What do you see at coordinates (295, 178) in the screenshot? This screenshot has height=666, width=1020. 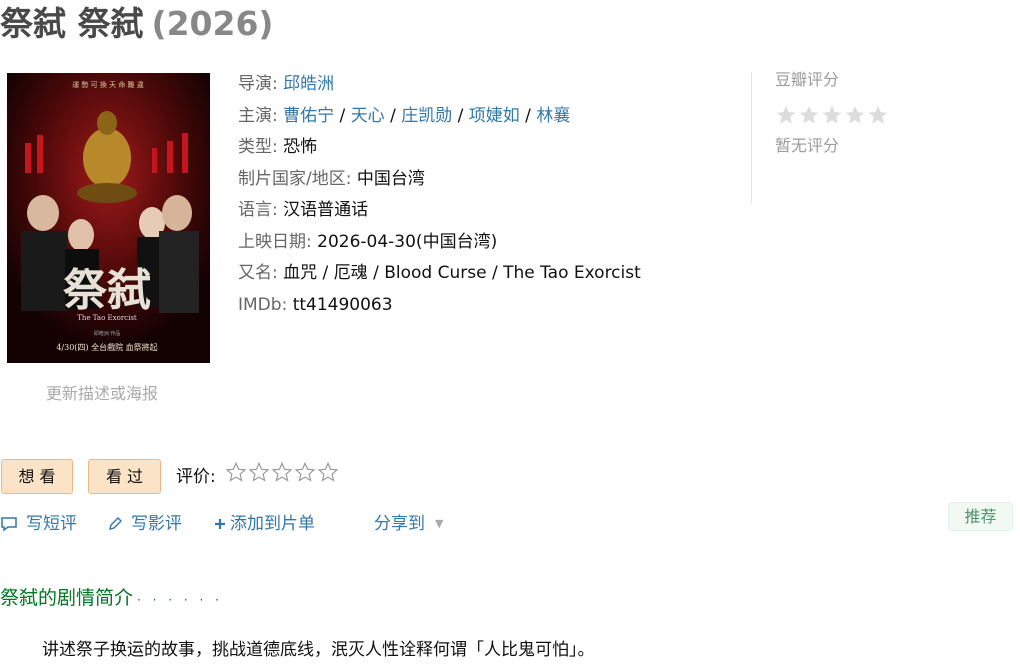 I see `country-label: 制片国家/地区:` at bounding box center [295, 178].